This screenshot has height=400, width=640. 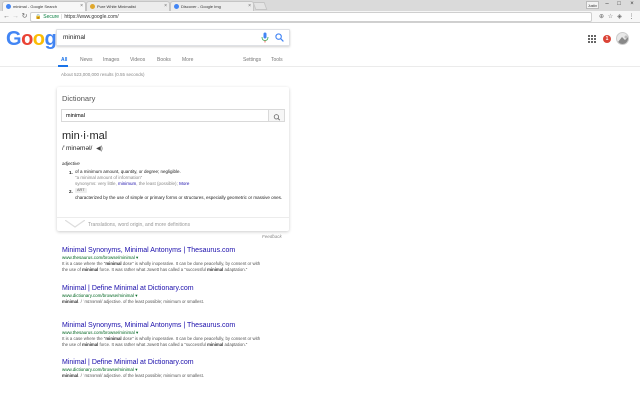 I want to click on bookmark-star-icon: ☆, so click(x=610, y=17).